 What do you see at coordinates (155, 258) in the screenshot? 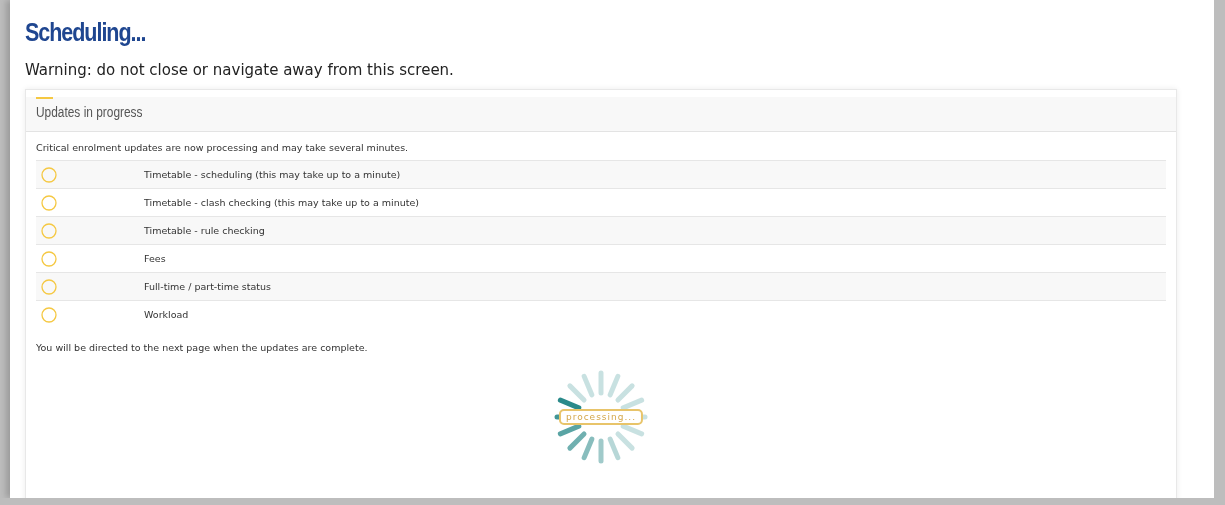
I see `task-label: Fees` at bounding box center [155, 258].